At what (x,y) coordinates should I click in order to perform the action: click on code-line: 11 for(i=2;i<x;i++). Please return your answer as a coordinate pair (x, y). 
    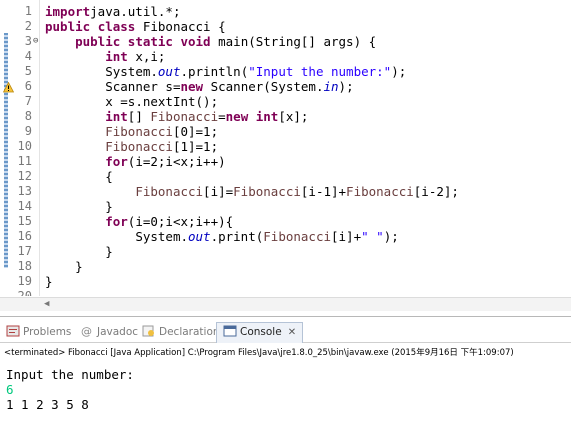
    Looking at the image, I should click on (285, 161).